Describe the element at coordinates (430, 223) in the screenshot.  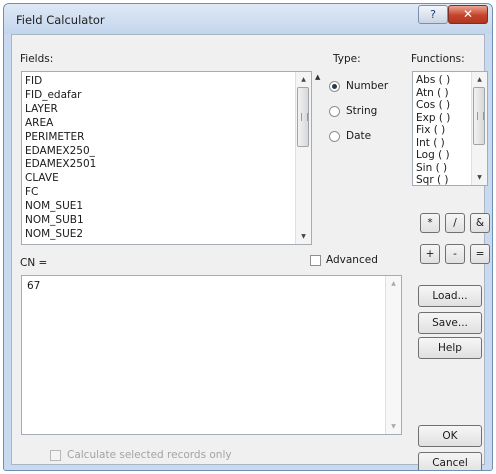
I see `multiply-button: *` at that location.